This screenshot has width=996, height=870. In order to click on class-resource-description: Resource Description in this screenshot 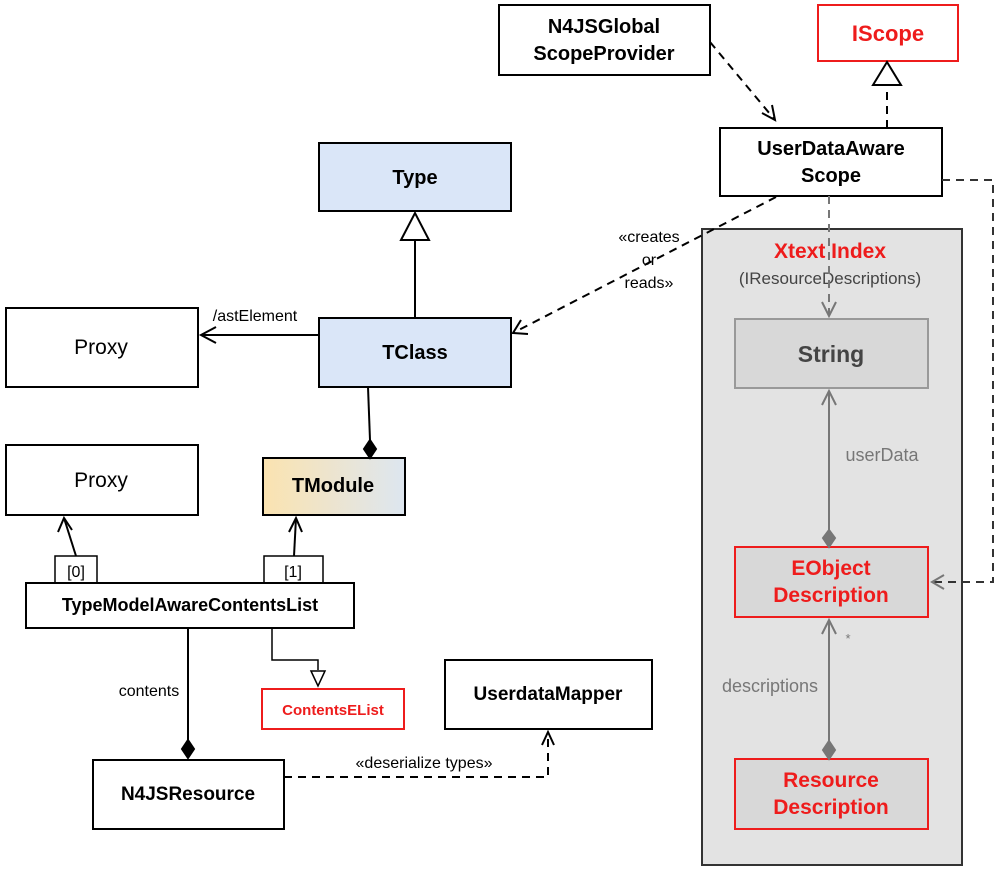, I will do `click(831, 794)`.